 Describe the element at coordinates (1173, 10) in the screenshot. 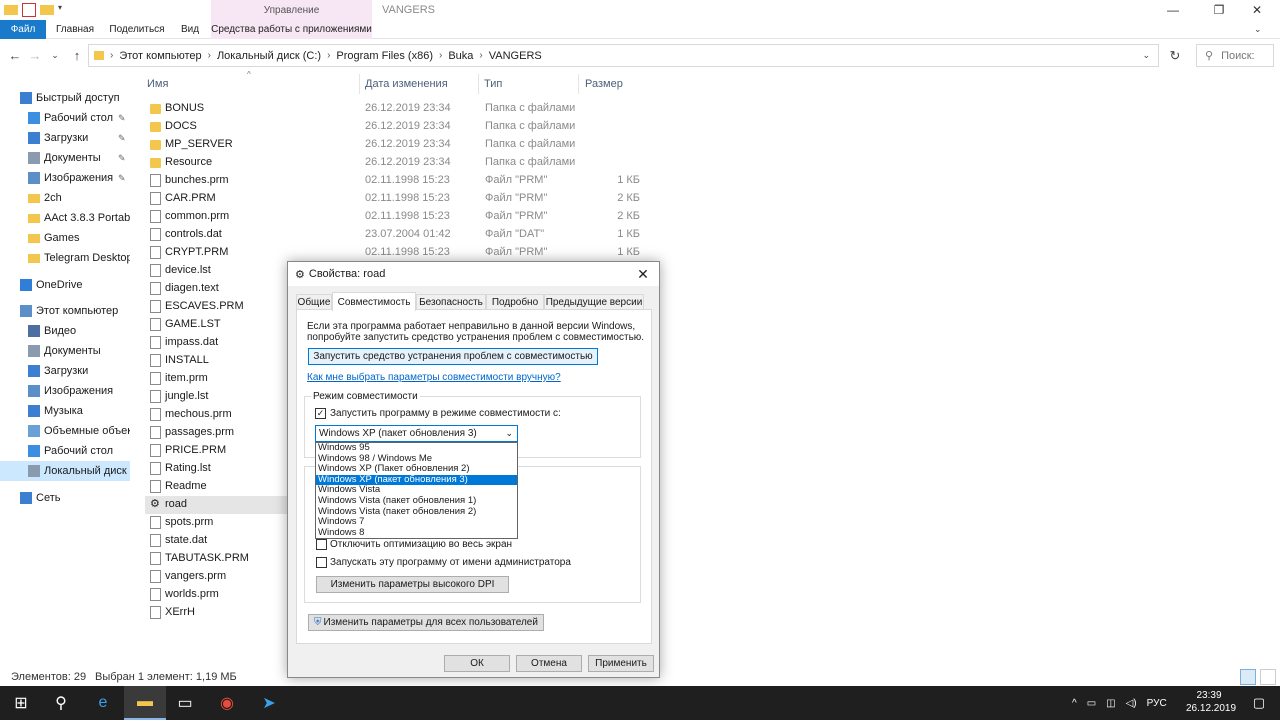

I see `minimize-icon: —` at that location.